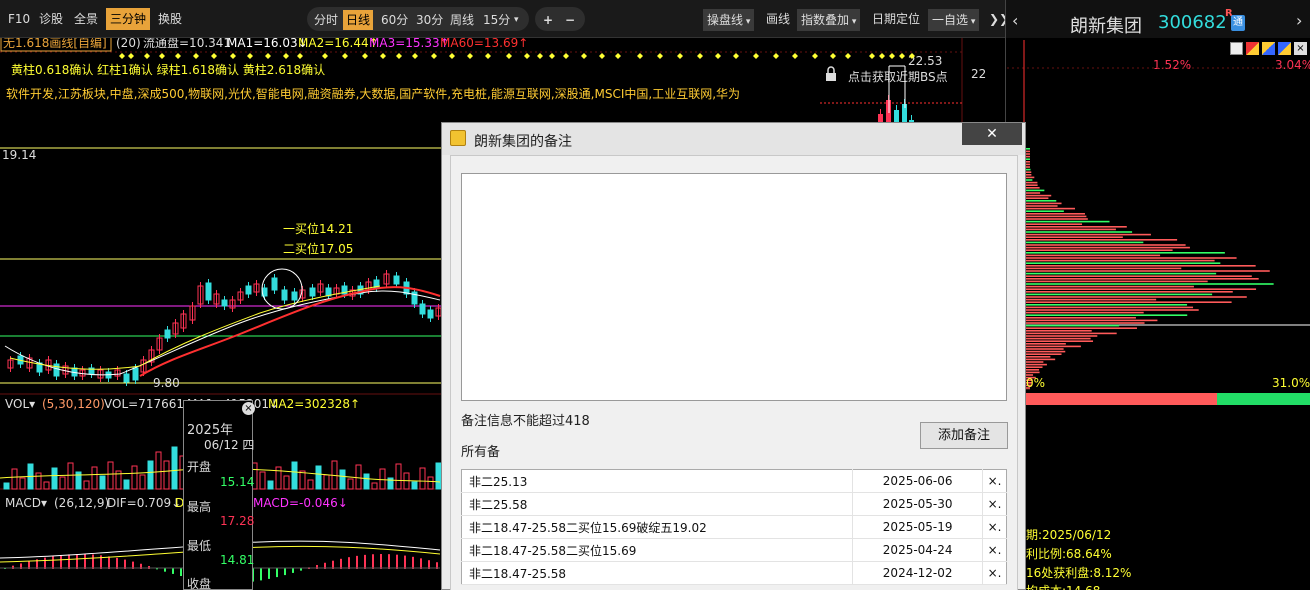  What do you see at coordinates (429, 20) in the screenshot?
I see `period-30min: 30分` at bounding box center [429, 20].